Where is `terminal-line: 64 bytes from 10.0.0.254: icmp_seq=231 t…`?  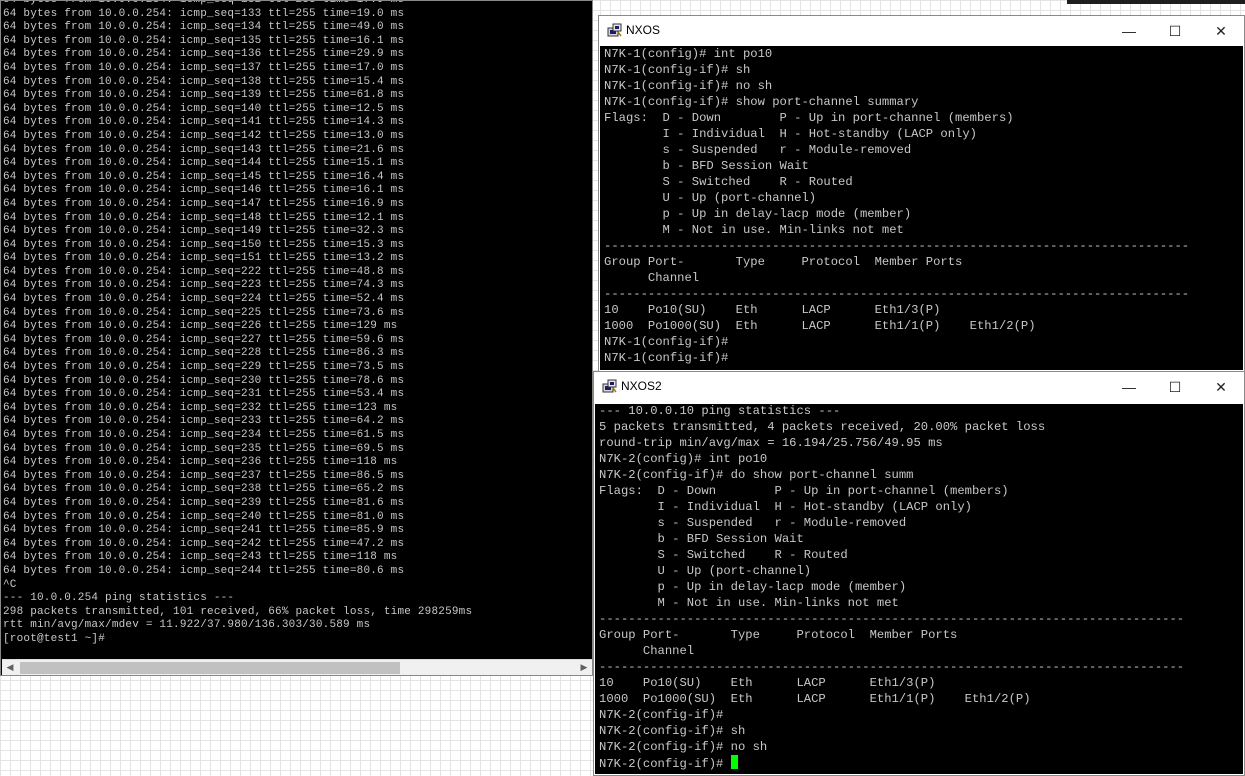 terminal-line: 64 bytes from 10.0.0.254: icmp_seq=231 t… is located at coordinates (204, 394).